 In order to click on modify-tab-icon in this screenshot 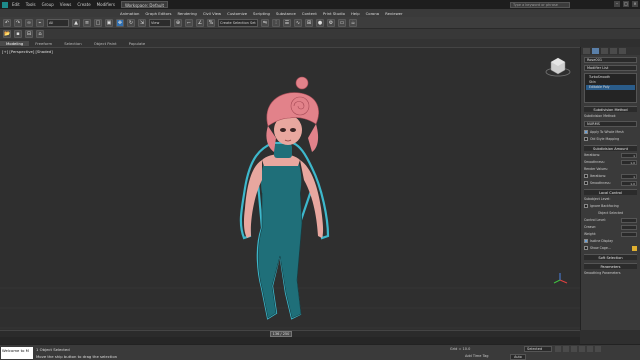, I will do `click(595, 51)`.